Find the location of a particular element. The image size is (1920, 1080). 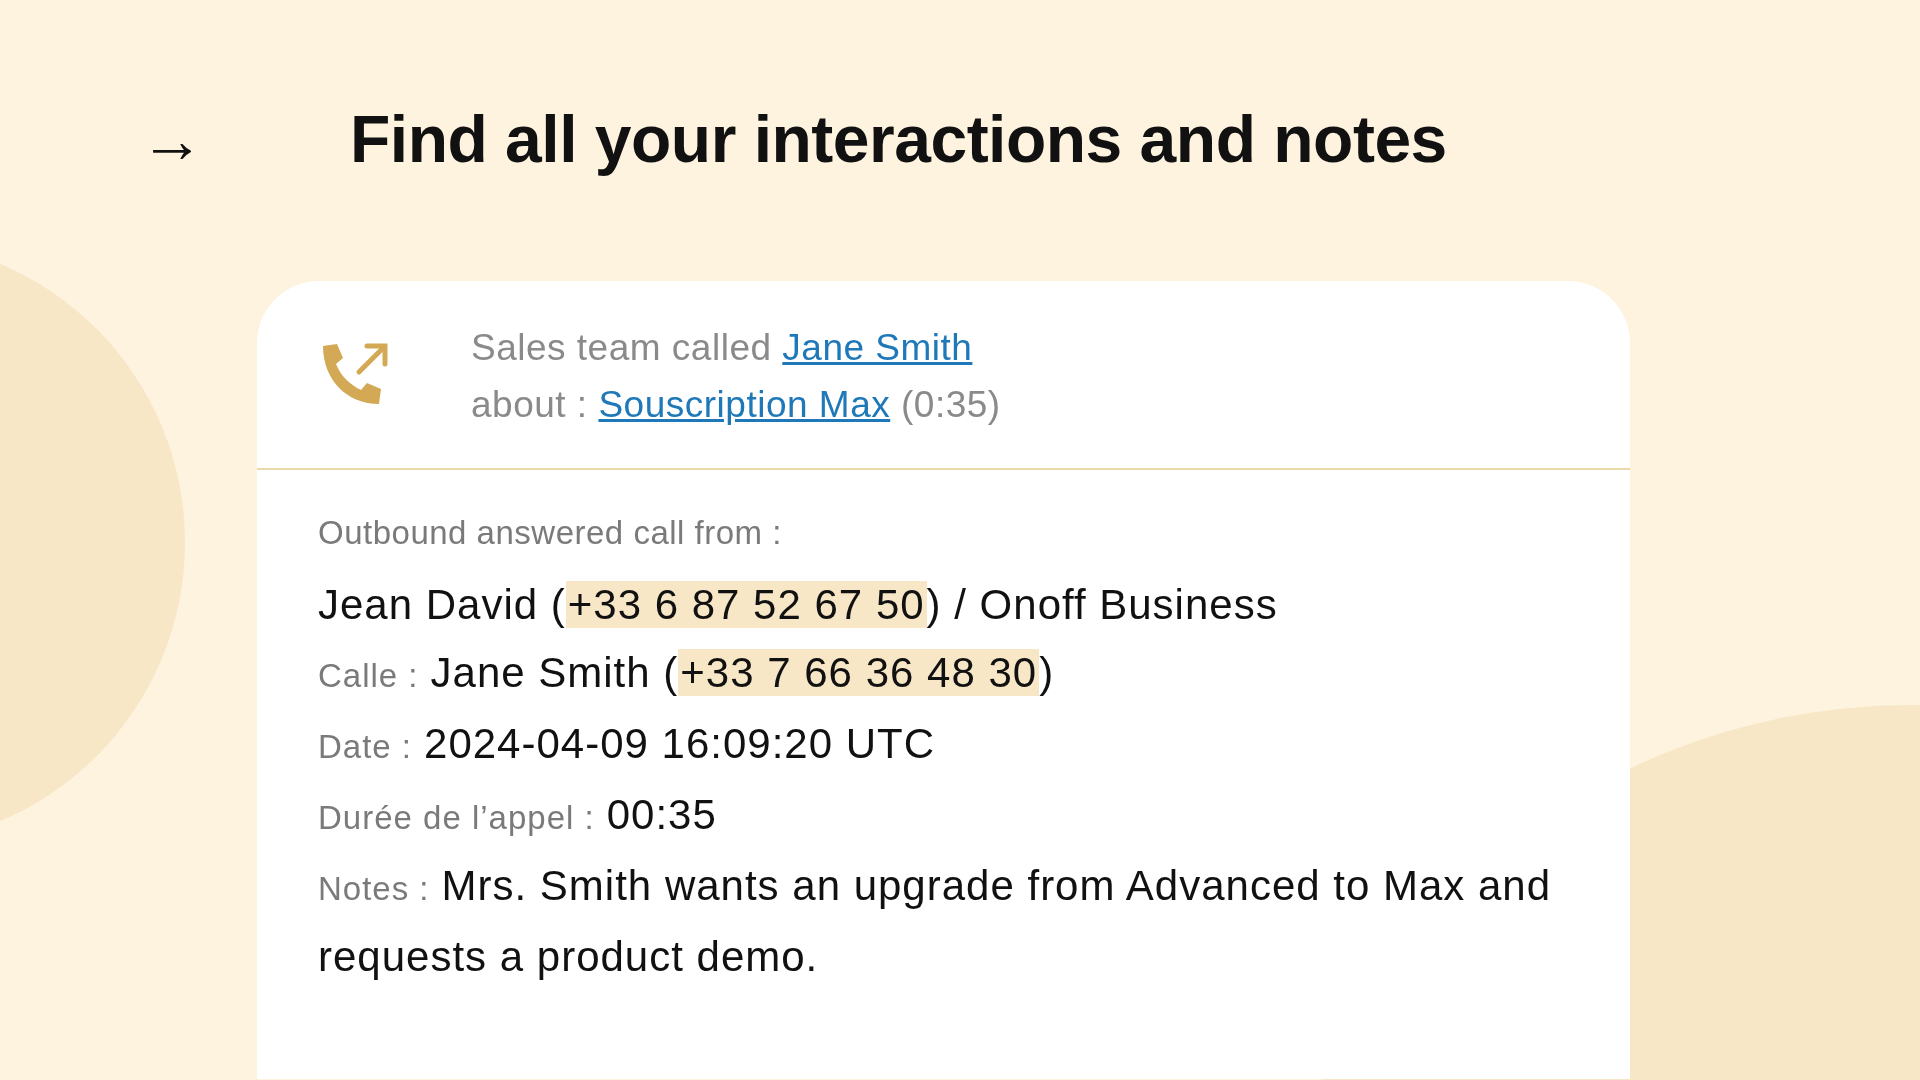

call-summary: Sales team called Jane Smith is located at coordinates (722, 348).